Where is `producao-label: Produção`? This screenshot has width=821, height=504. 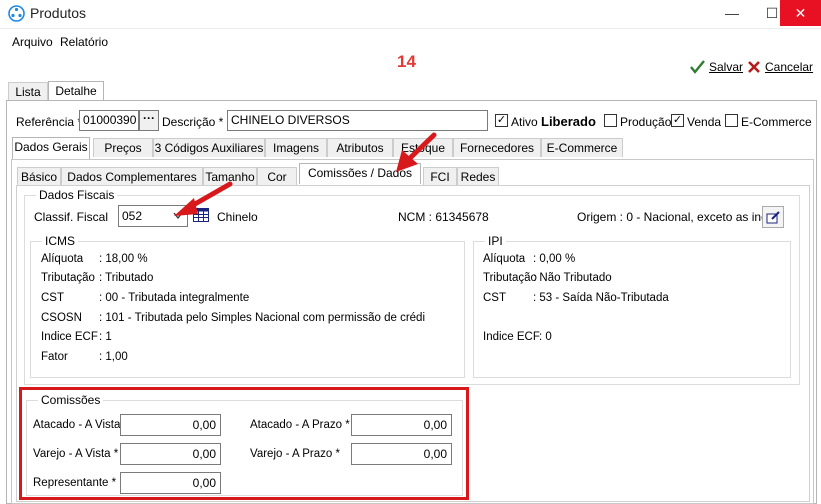
producao-label: Produção is located at coordinates (646, 122).